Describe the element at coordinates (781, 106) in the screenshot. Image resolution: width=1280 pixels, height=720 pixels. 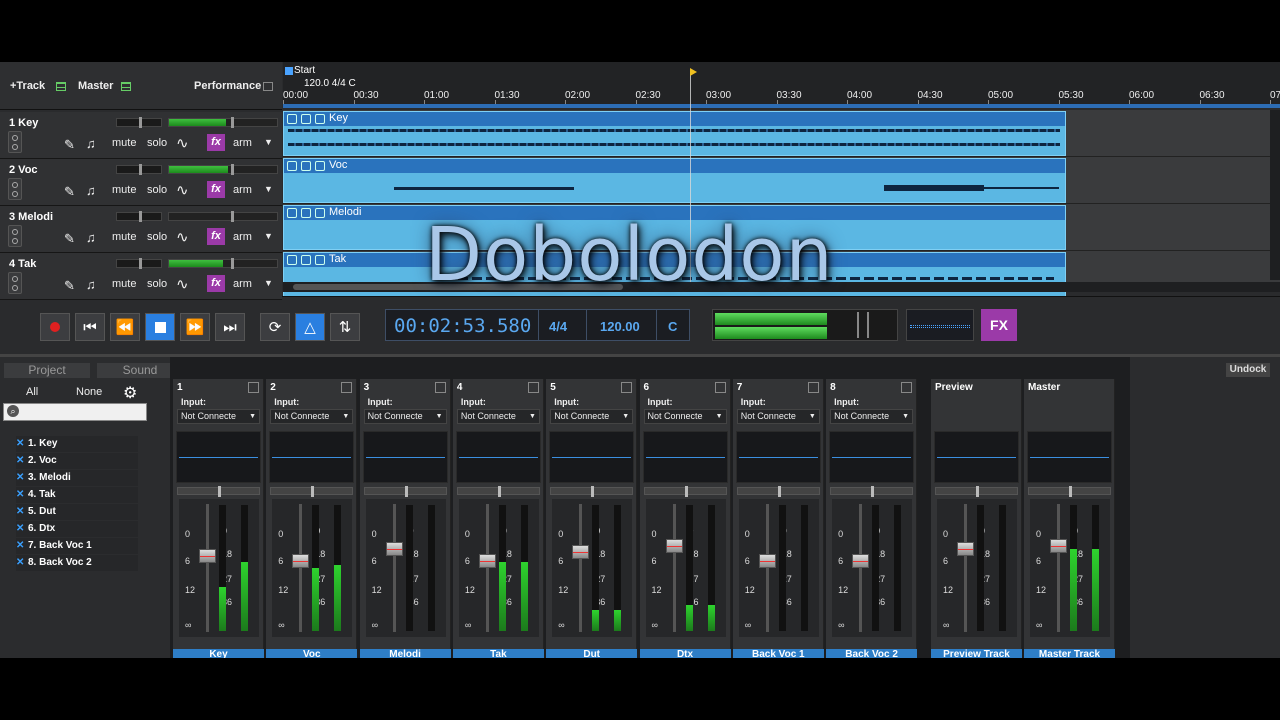
I see `loop-region-bar` at that location.